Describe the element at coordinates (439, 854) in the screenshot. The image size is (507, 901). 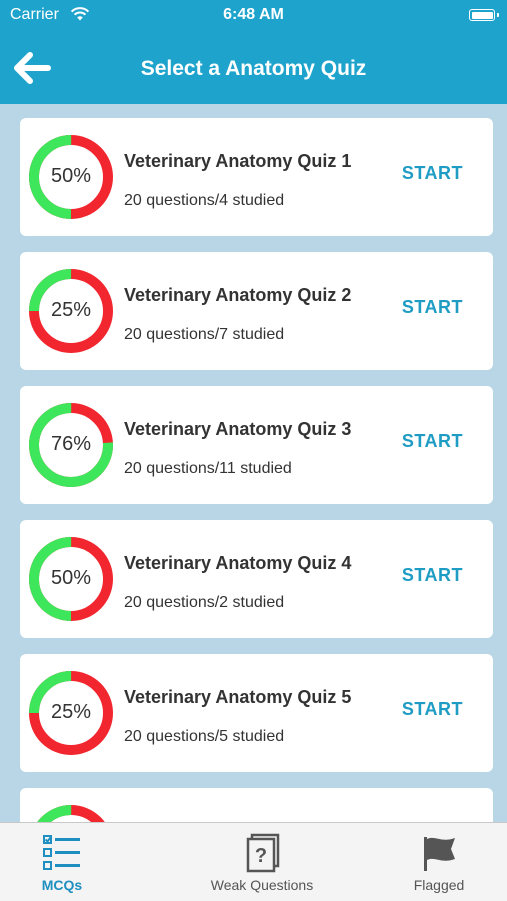
I see `flag-icon` at that location.